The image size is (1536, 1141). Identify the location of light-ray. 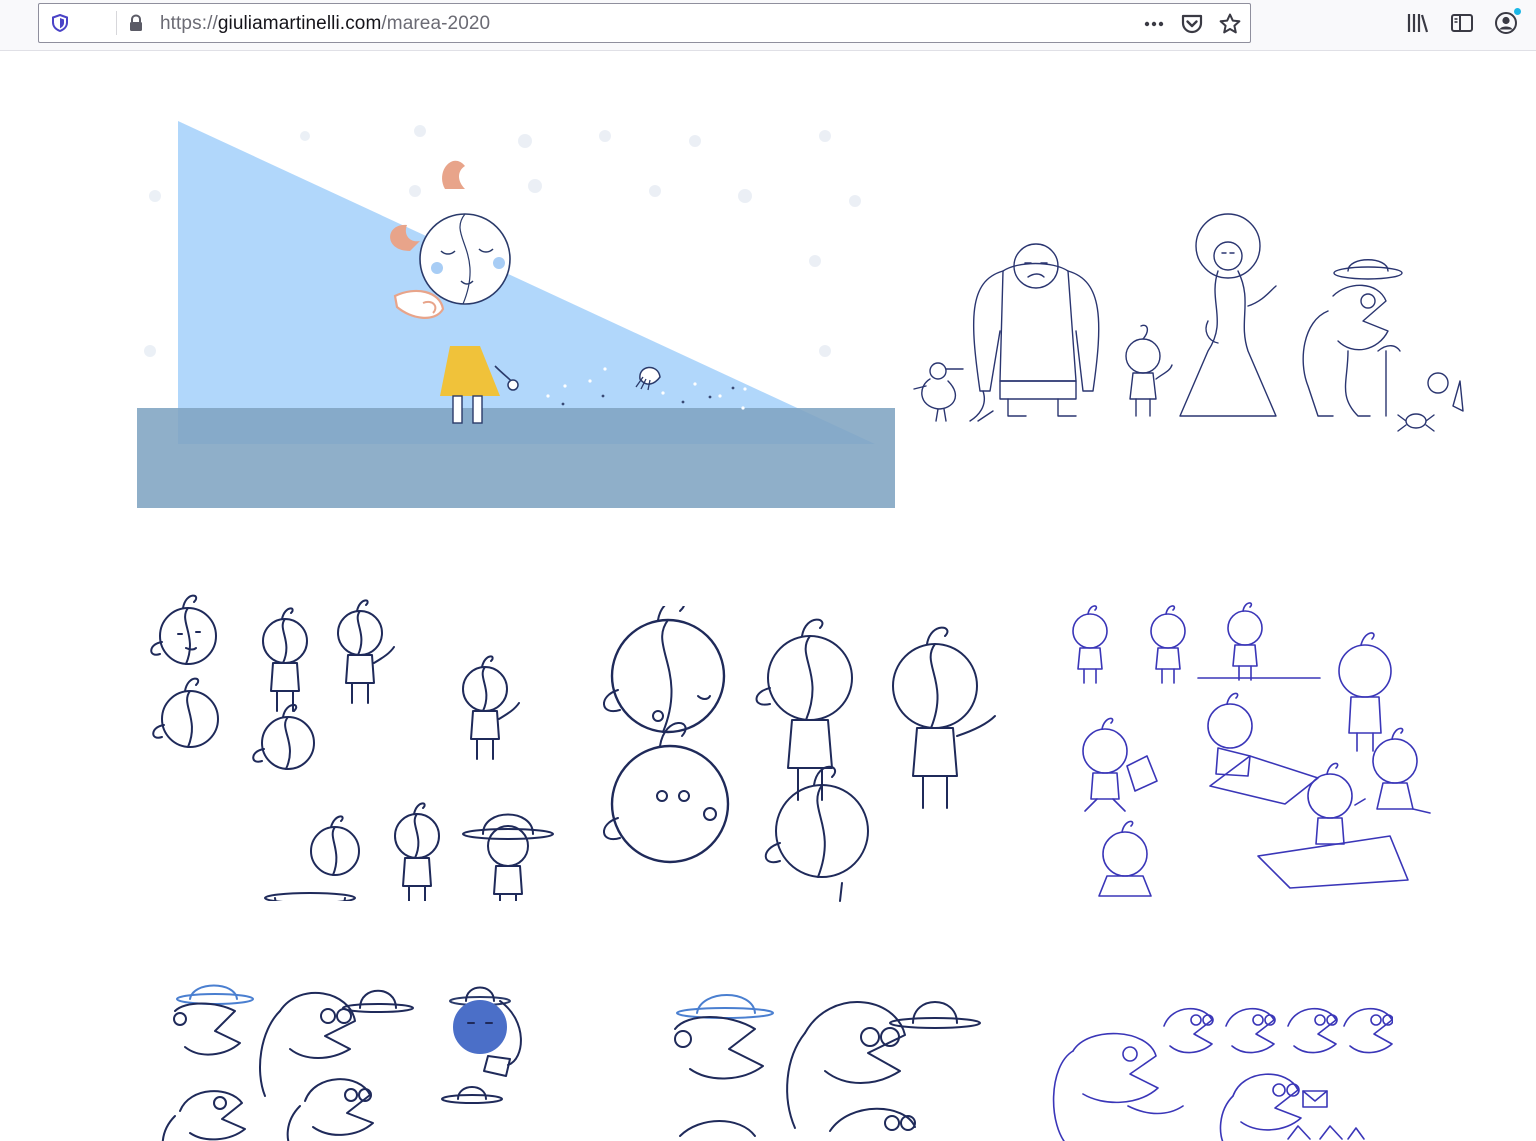
(526, 282).